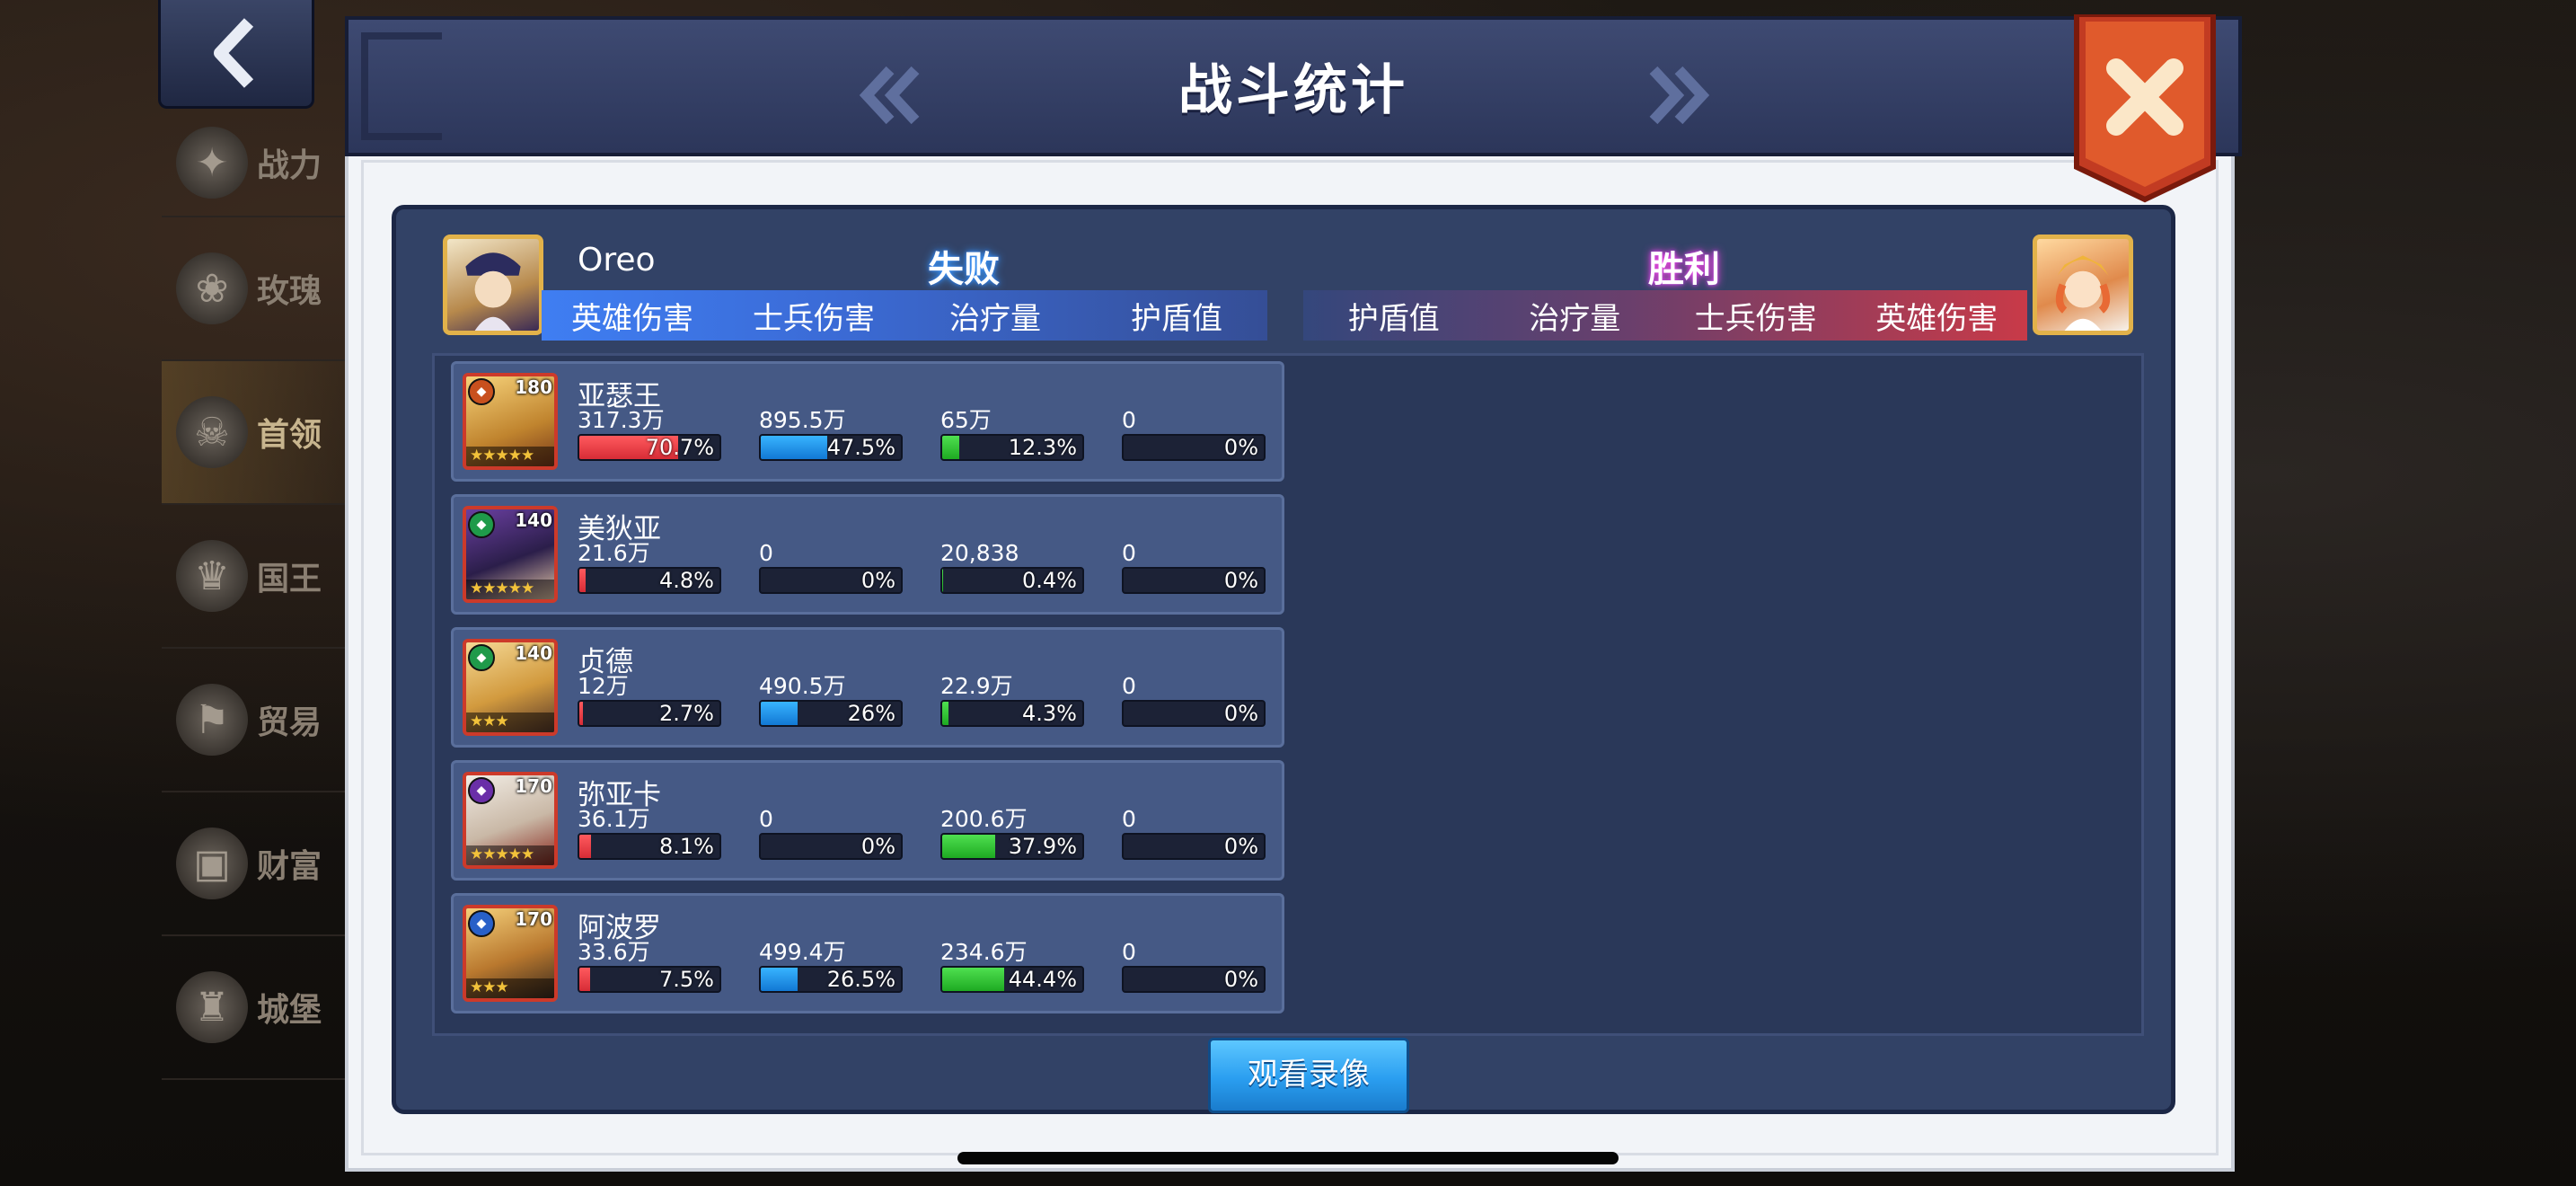 The width and height of the screenshot is (2576, 1186). Describe the element at coordinates (1293, 86) in the screenshot. I see `dialog-header: 战斗统计` at that location.